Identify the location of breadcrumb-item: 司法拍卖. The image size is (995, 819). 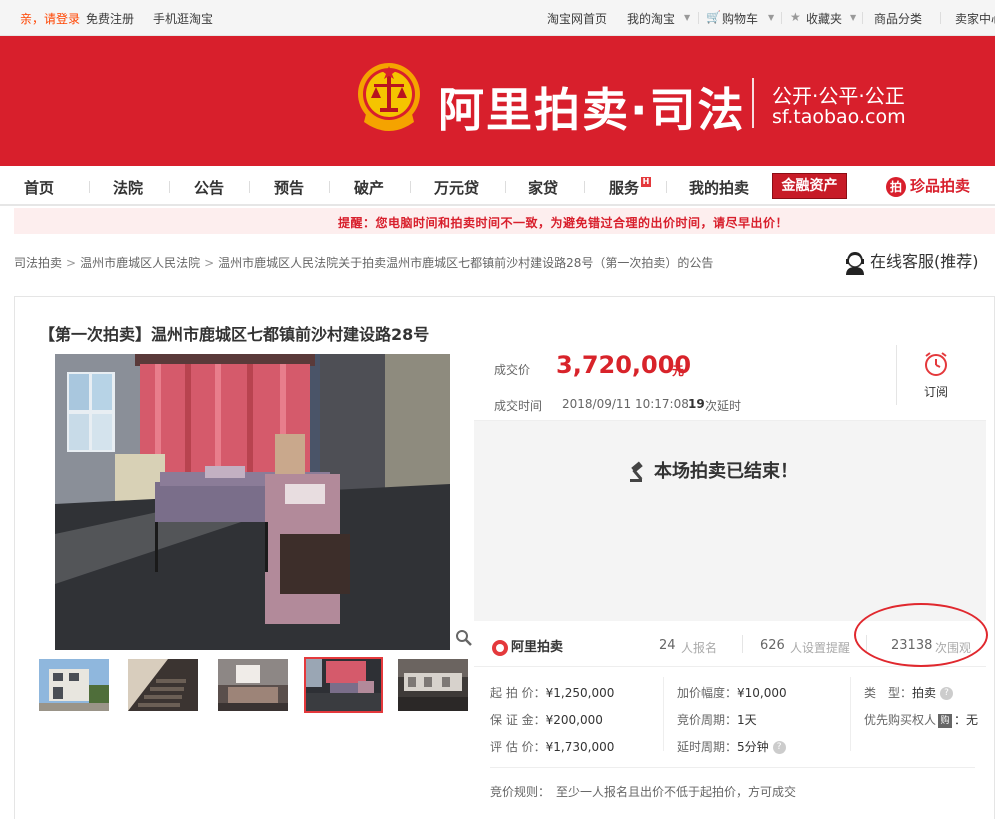
(38, 263).